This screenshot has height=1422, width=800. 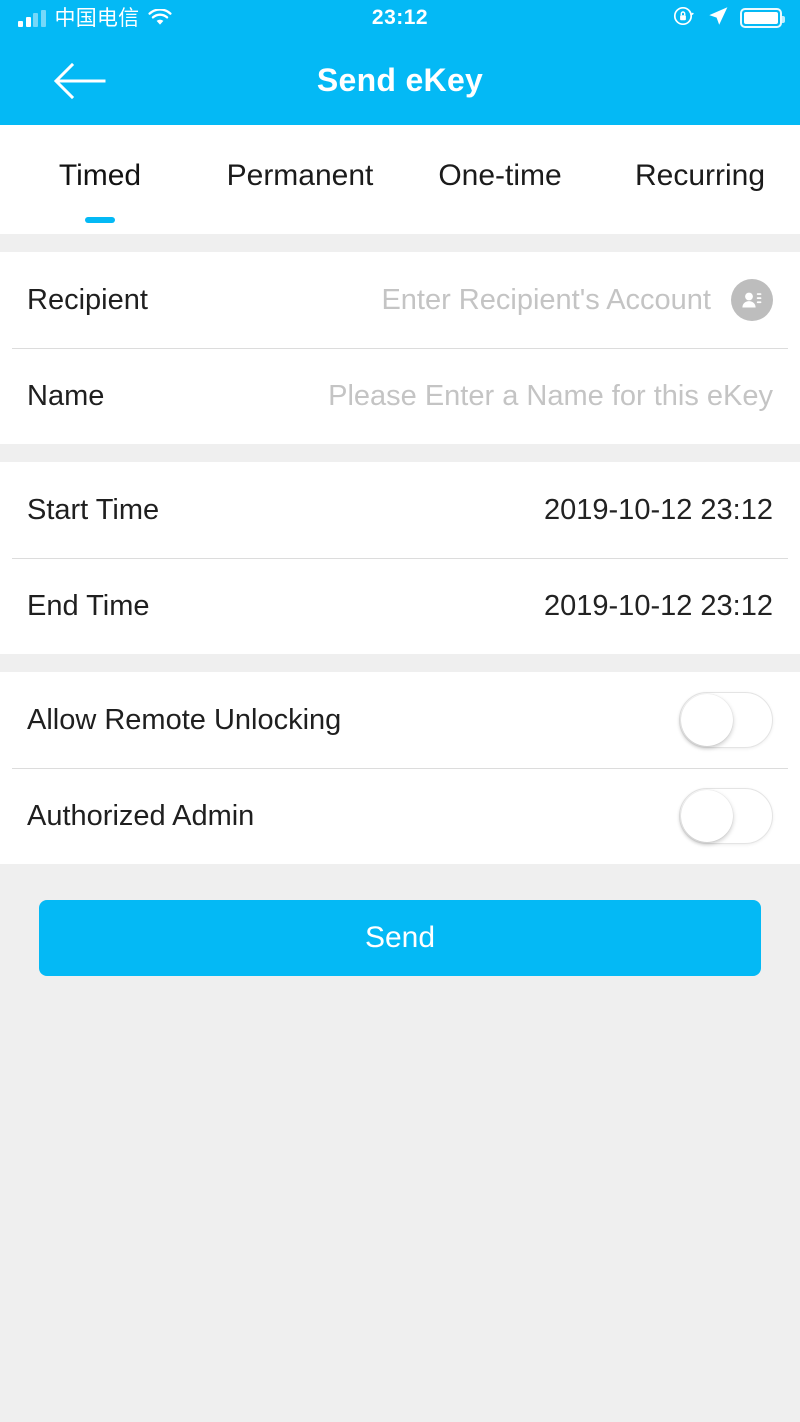 I want to click on allow-remote-unlocking-row: Allow Remote Unlocking, so click(x=400, y=720).